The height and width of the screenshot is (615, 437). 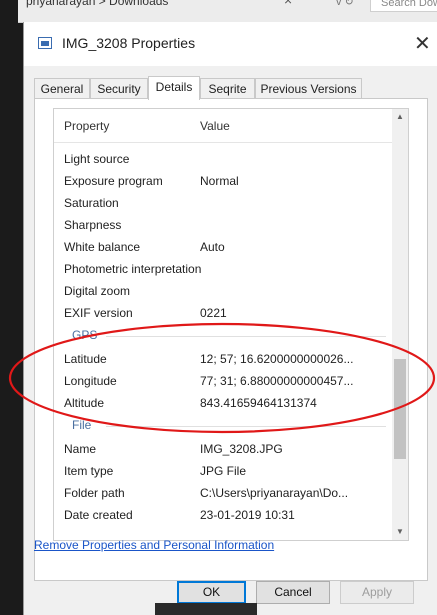 I want to click on property-value: JPG File, so click(x=223, y=471).